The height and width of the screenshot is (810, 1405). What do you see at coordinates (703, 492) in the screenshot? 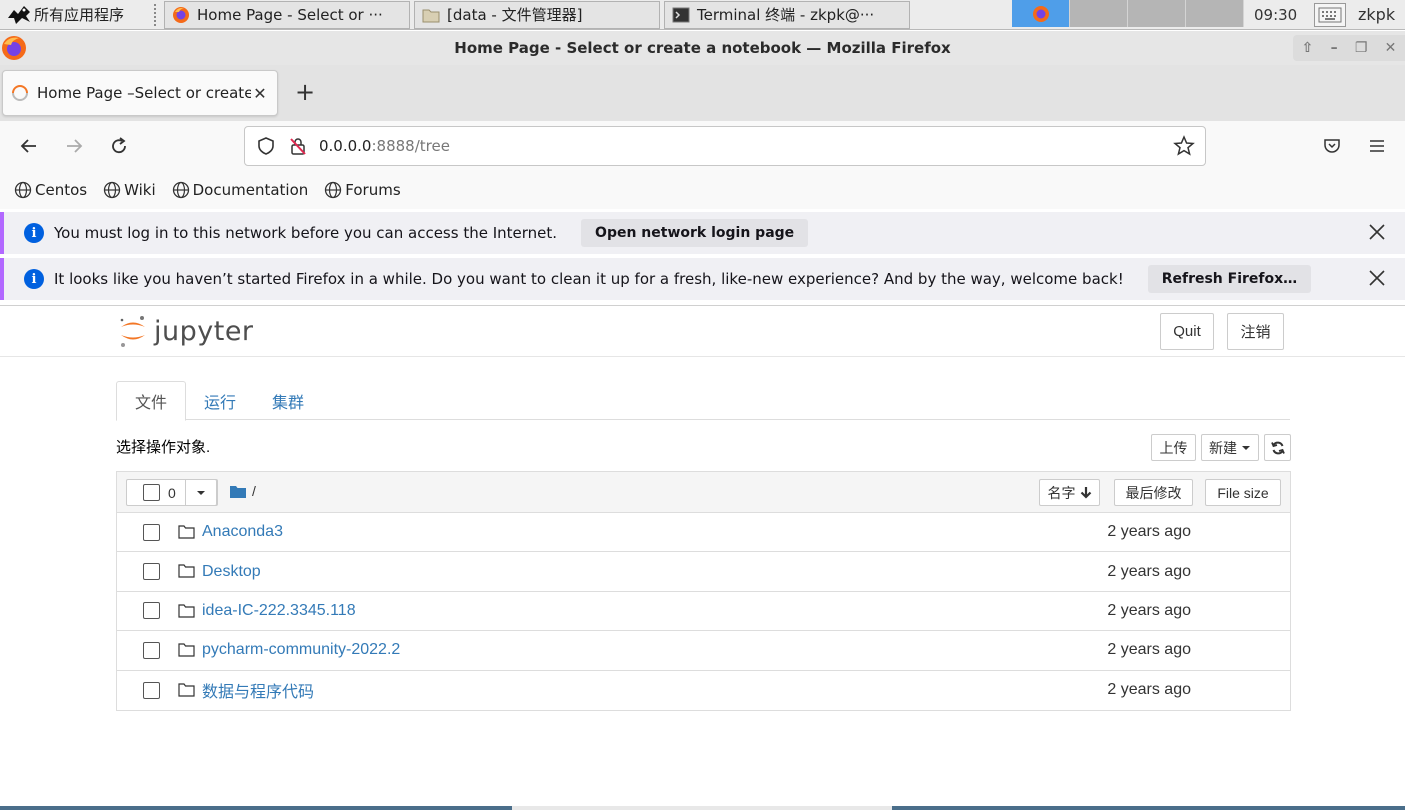
I see `file-list-header: 0 / 名字 最后修改 File size` at bounding box center [703, 492].